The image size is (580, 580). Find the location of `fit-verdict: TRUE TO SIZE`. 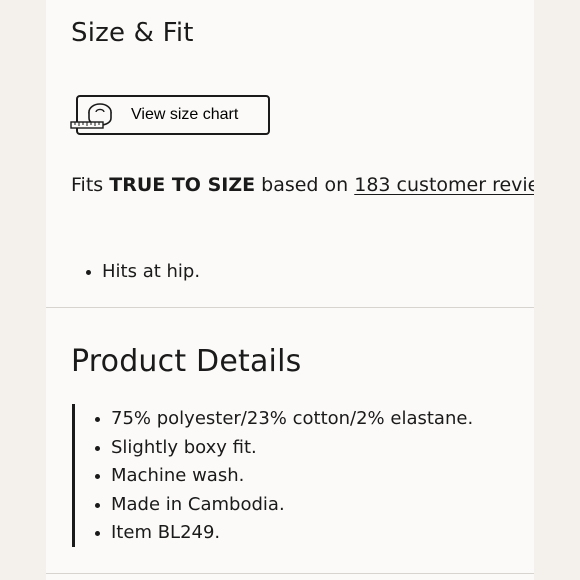

fit-verdict: TRUE TO SIZE is located at coordinates (182, 185).